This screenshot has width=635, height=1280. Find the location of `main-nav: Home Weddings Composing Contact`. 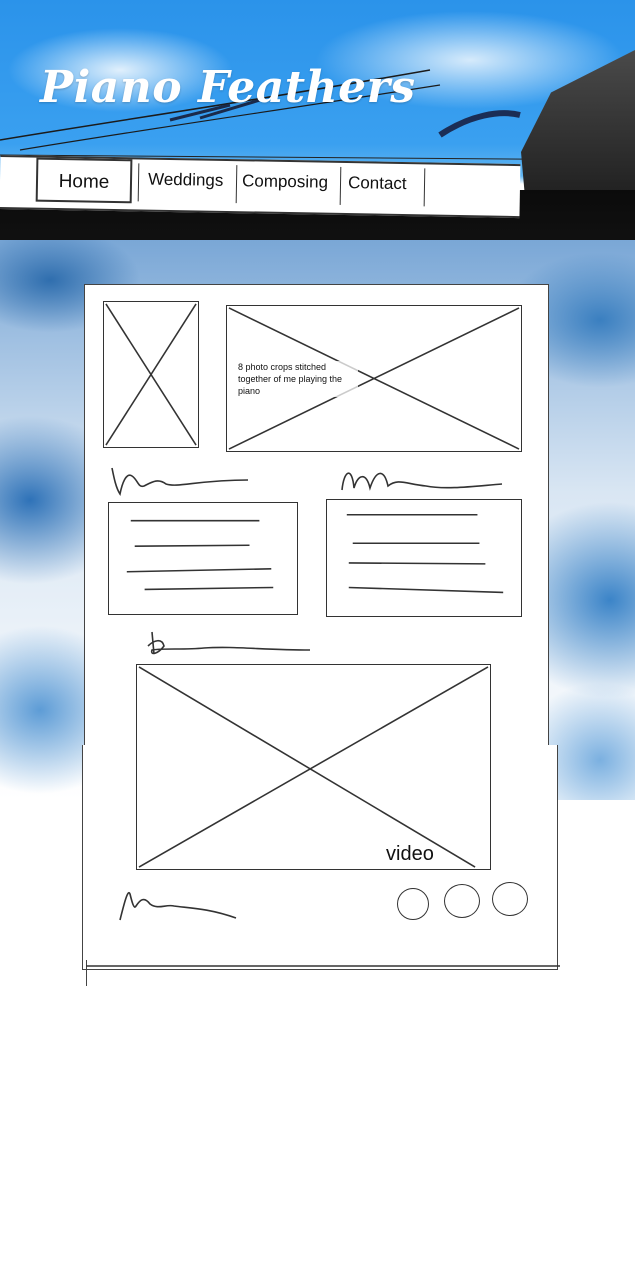

main-nav: Home Weddings Composing Contact is located at coordinates (260, 187).